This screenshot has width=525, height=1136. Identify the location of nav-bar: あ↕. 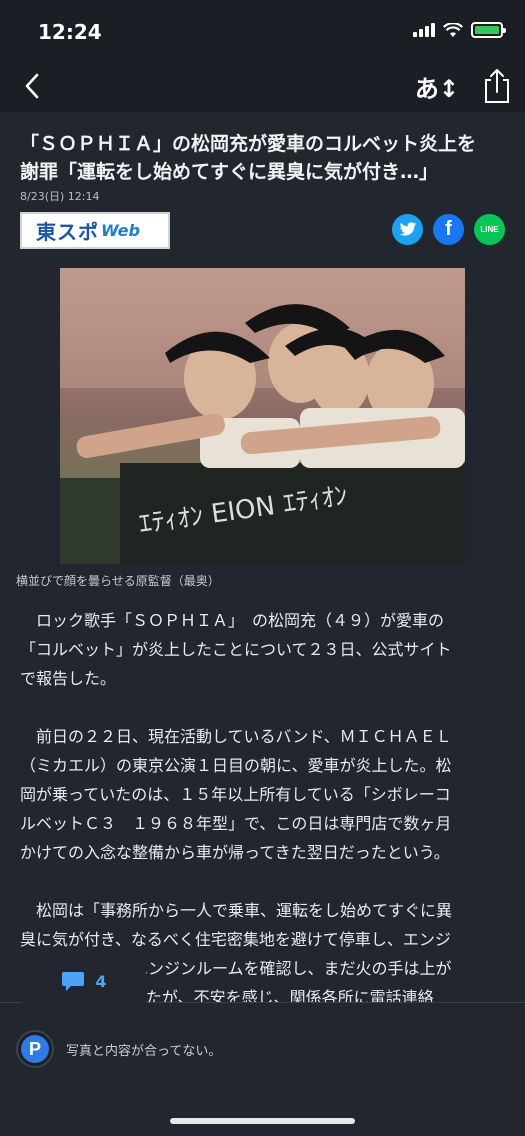
(262, 86).